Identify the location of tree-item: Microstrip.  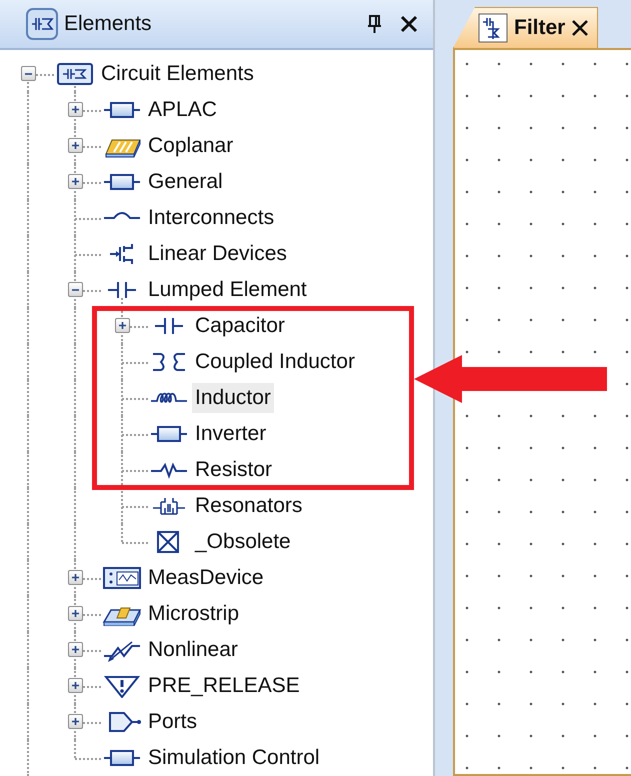
(193, 614).